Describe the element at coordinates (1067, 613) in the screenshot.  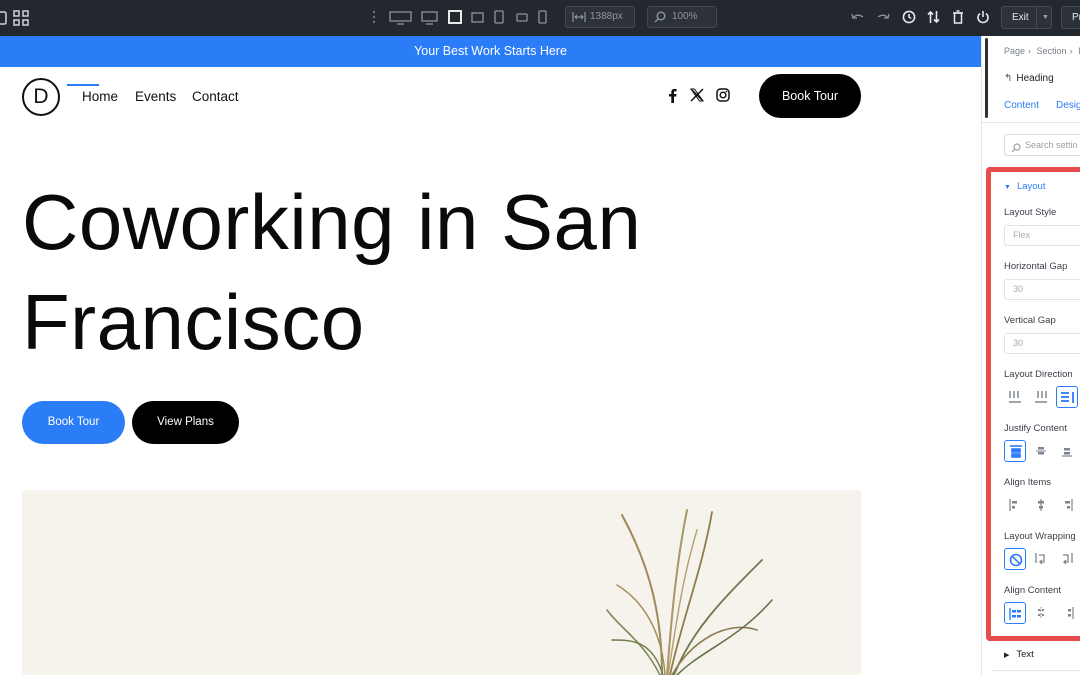
I see `align-content-end-option` at that location.